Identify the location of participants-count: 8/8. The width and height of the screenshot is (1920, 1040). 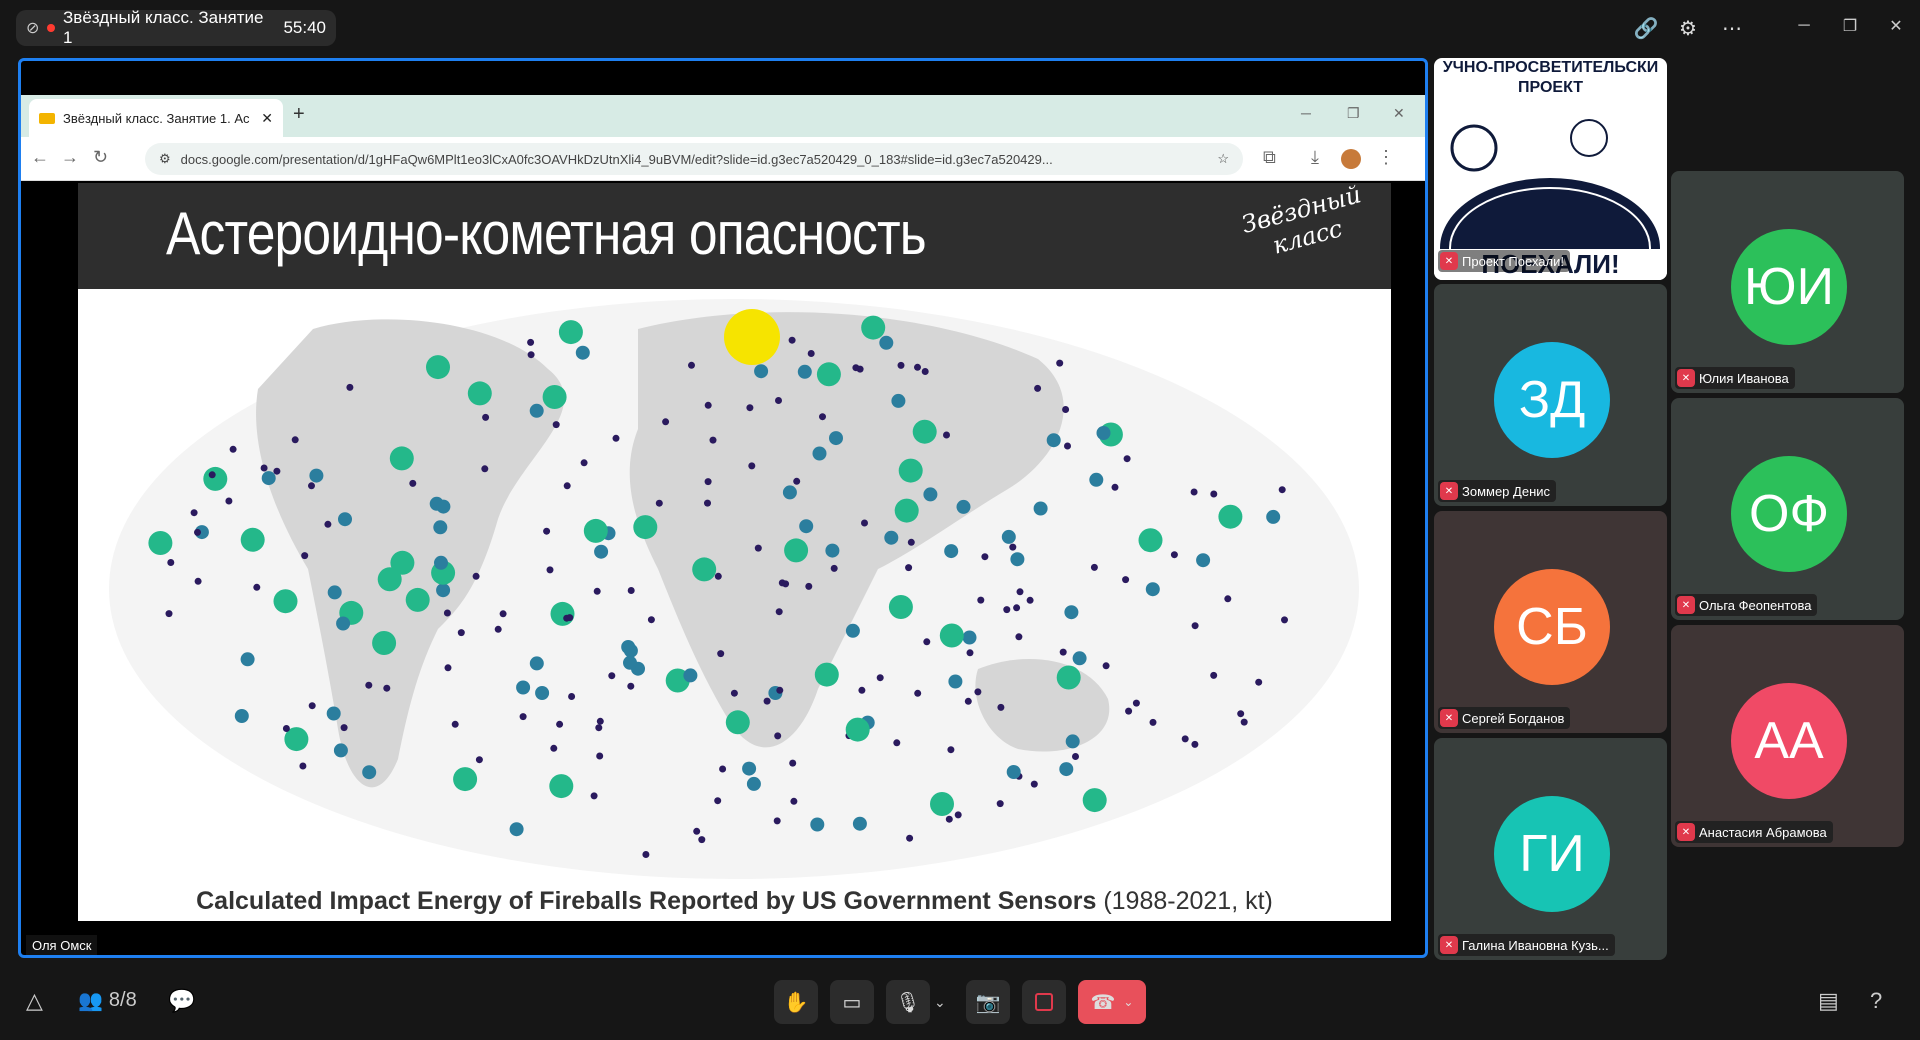
(122, 1000).